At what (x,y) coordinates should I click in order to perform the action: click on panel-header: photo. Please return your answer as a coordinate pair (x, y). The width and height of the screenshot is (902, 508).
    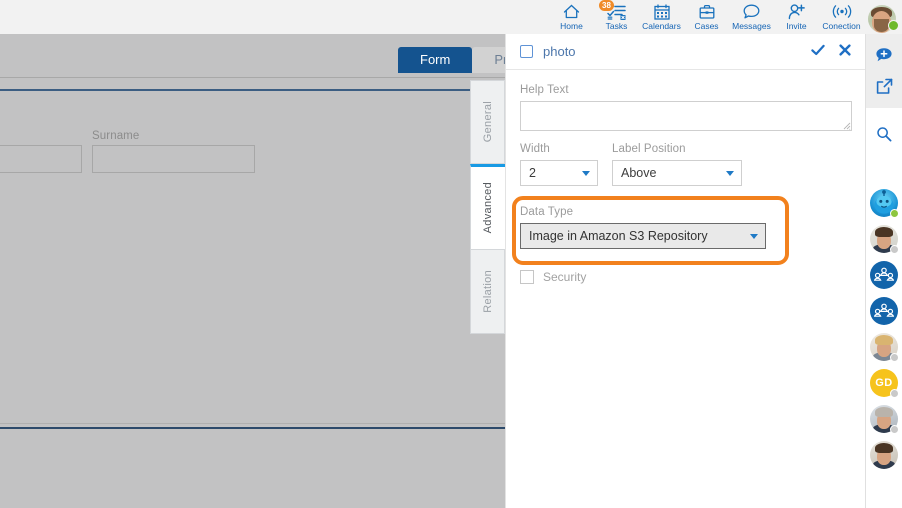
    Looking at the image, I should click on (685, 52).